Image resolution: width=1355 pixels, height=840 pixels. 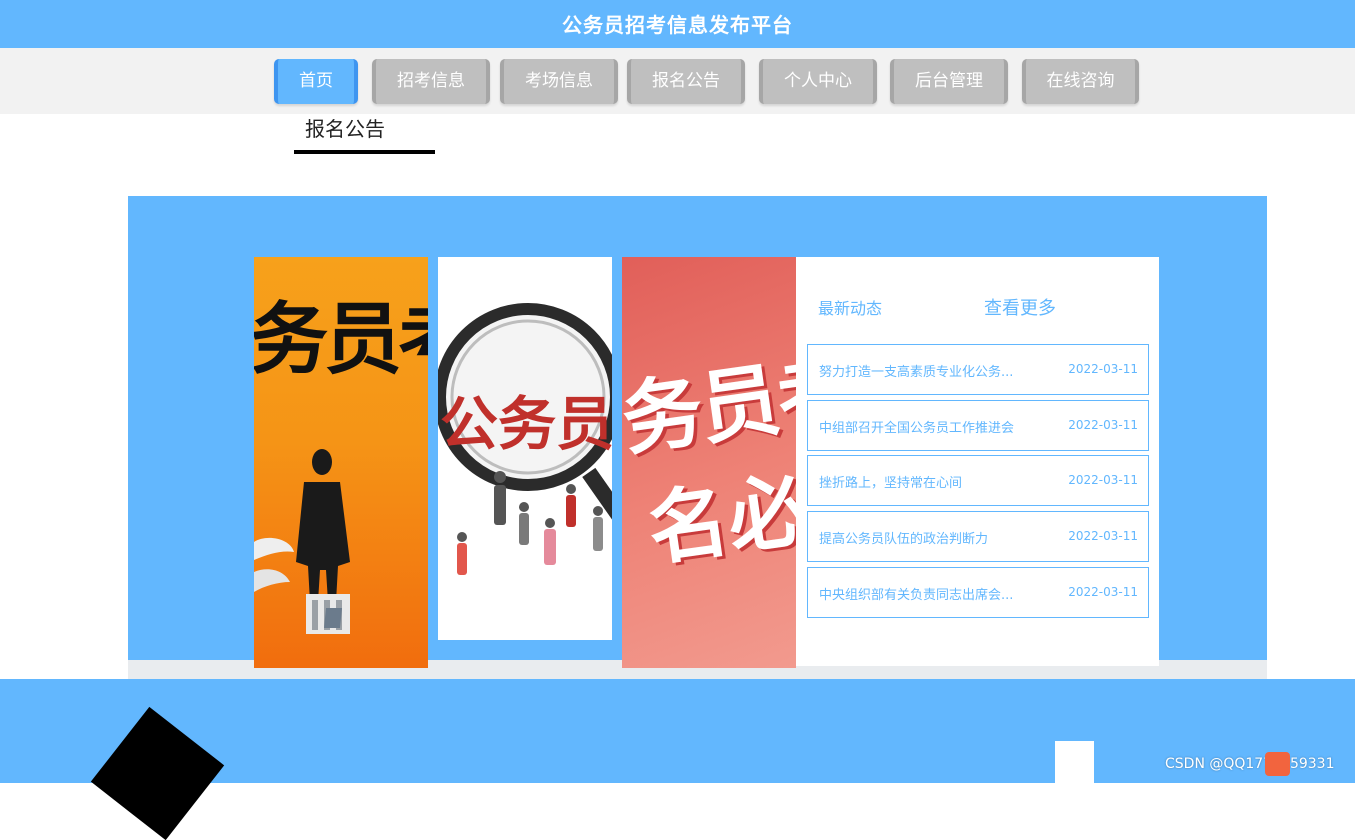 I want to click on news-item-title: 中组部召开全国公务员工作推进会, so click(x=917, y=428).